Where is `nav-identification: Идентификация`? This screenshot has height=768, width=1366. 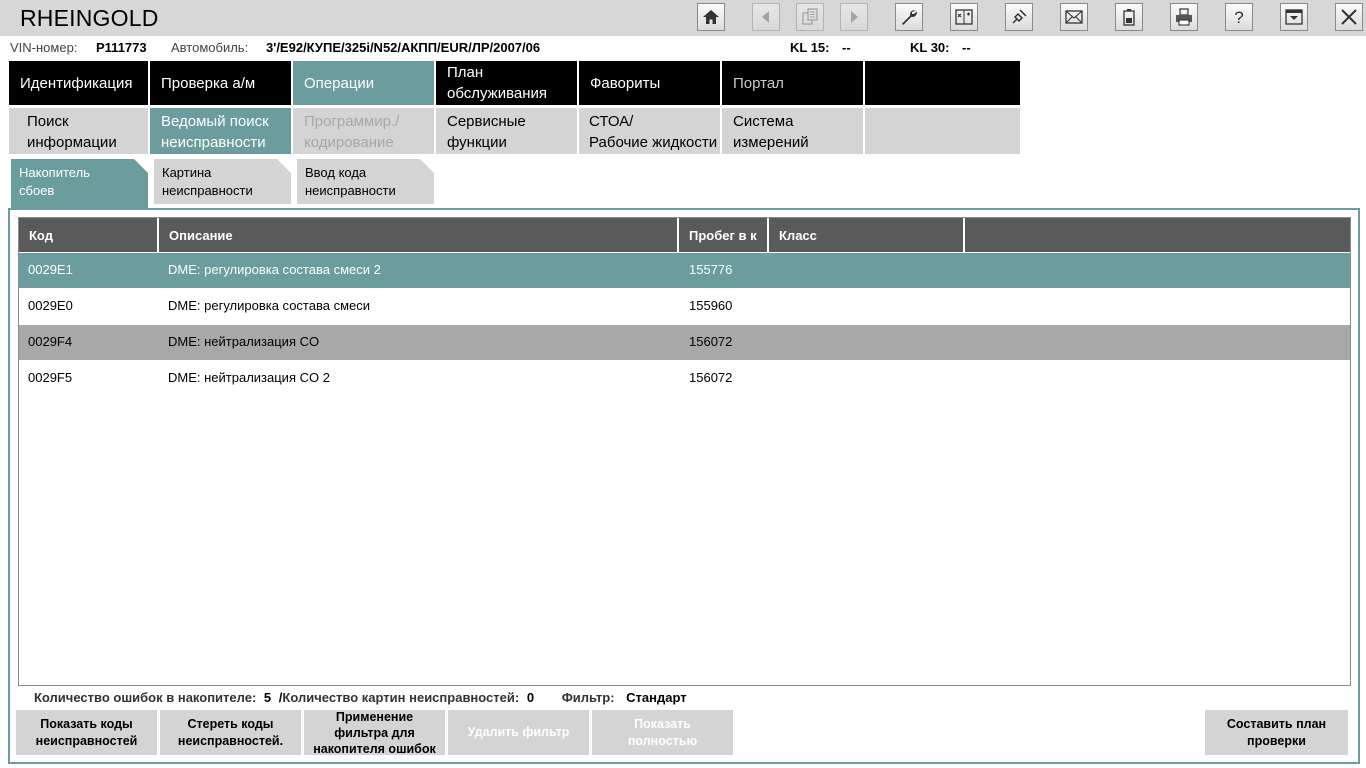
nav-identification: Идентификация is located at coordinates (78, 83).